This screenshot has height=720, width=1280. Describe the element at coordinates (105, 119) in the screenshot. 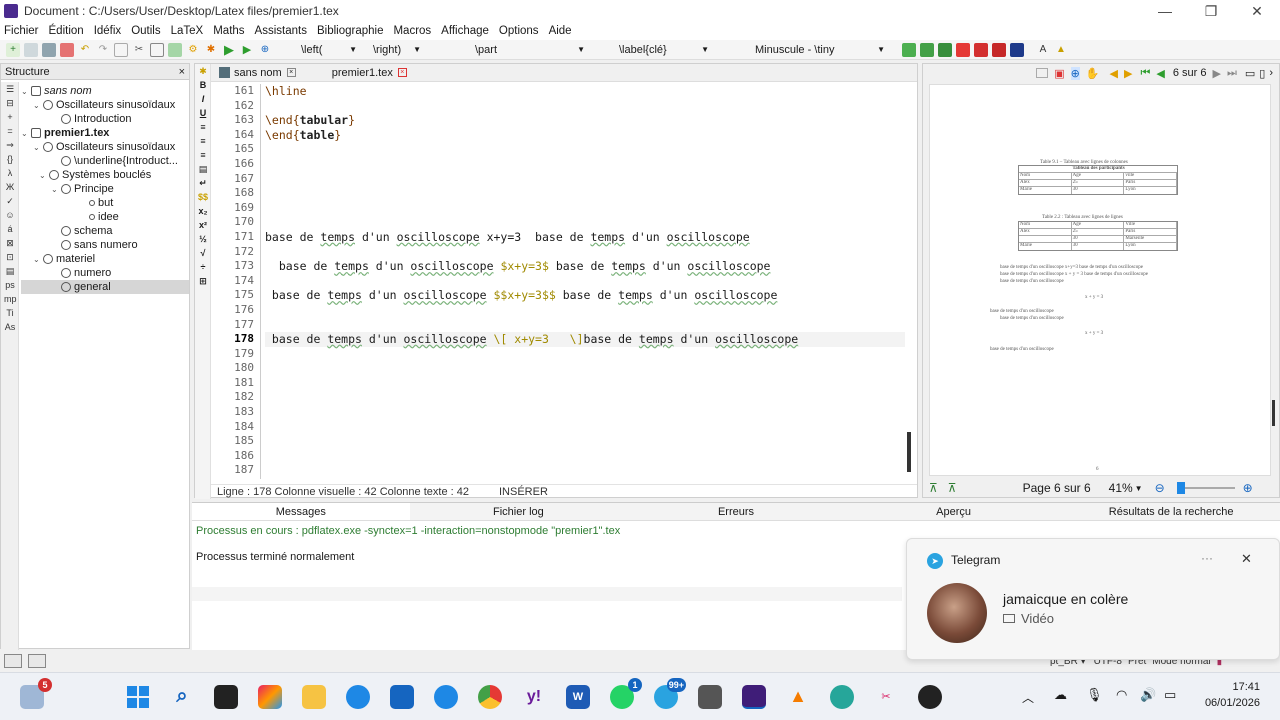

I see `tree-item: Introduction` at that location.